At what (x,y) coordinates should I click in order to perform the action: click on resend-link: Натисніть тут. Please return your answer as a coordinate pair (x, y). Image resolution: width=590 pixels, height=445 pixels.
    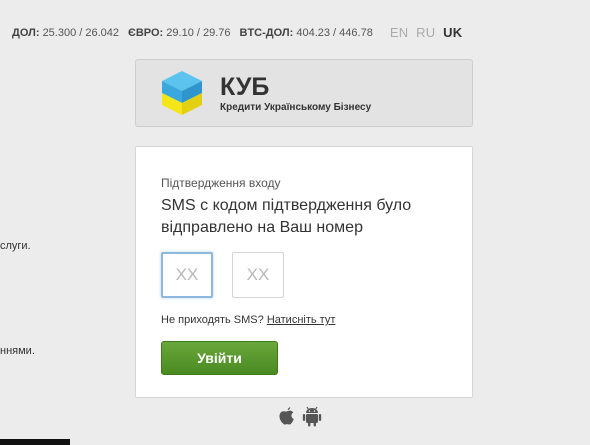
    Looking at the image, I should click on (301, 320).